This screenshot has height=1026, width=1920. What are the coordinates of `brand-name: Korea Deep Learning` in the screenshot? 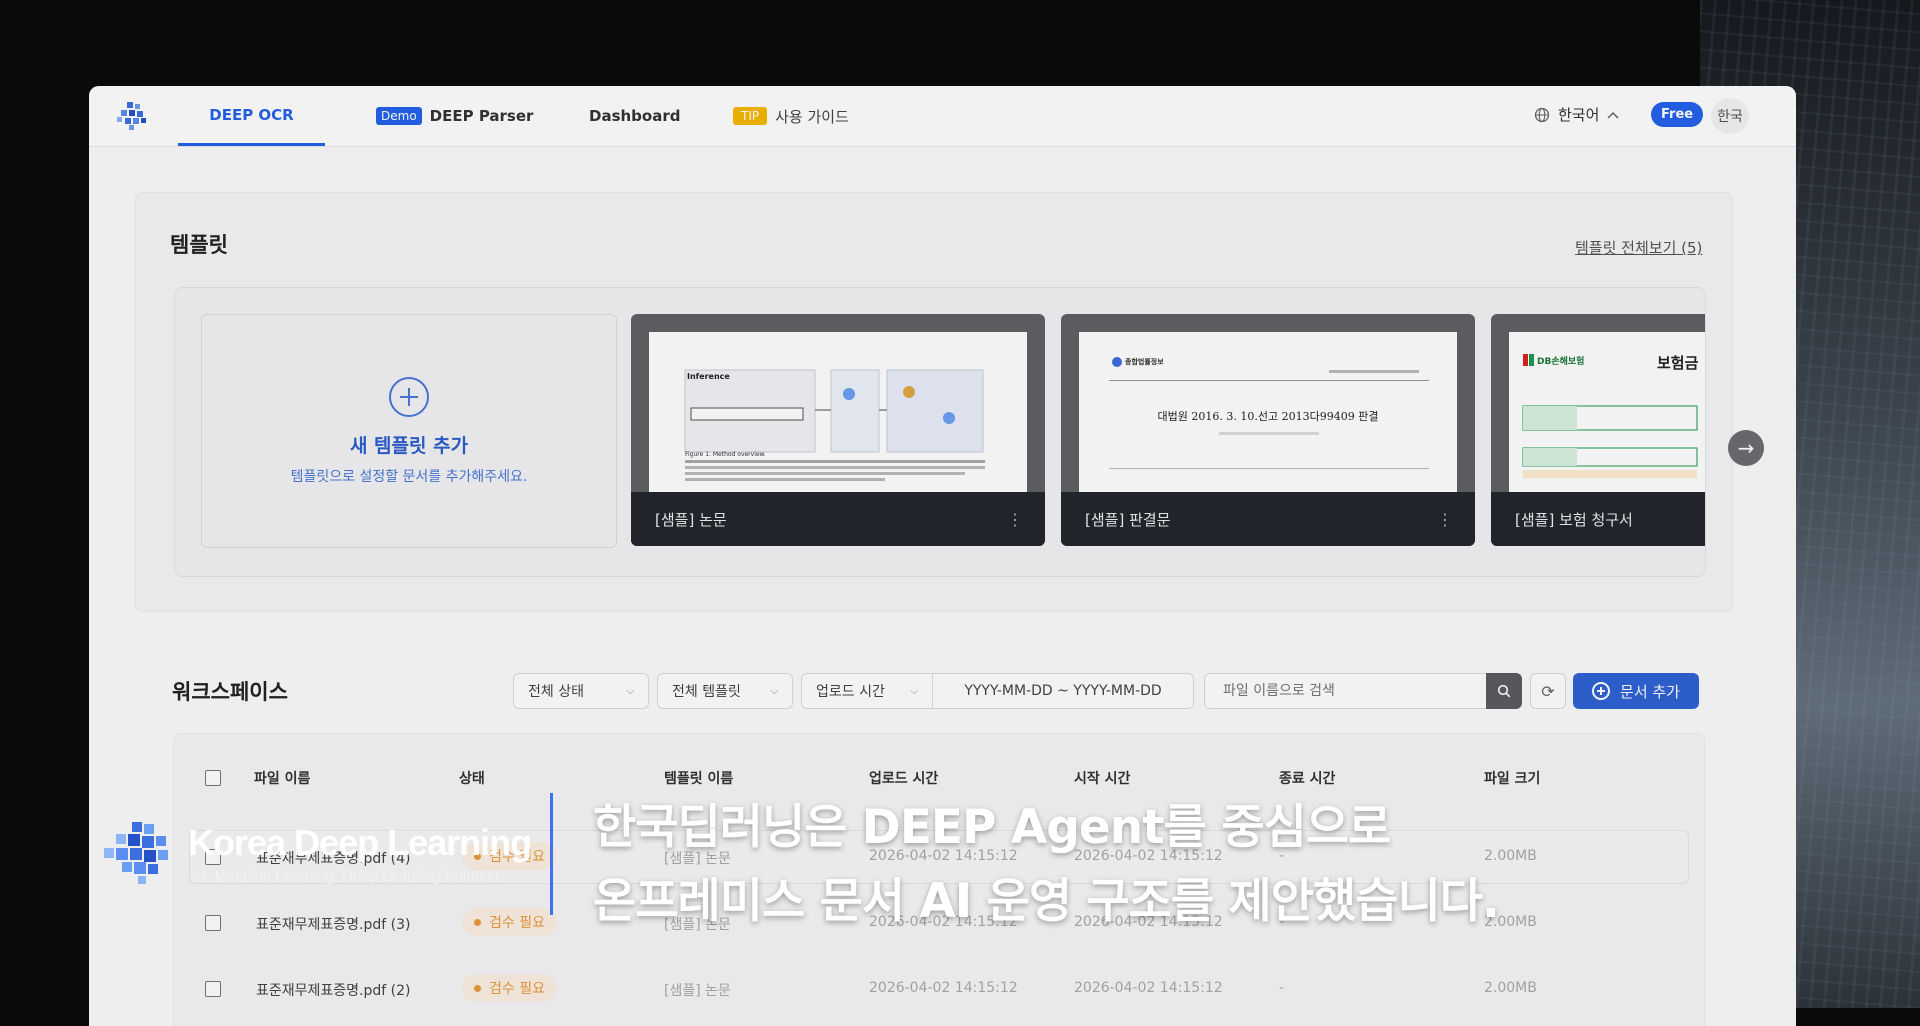 It's located at (360, 842).